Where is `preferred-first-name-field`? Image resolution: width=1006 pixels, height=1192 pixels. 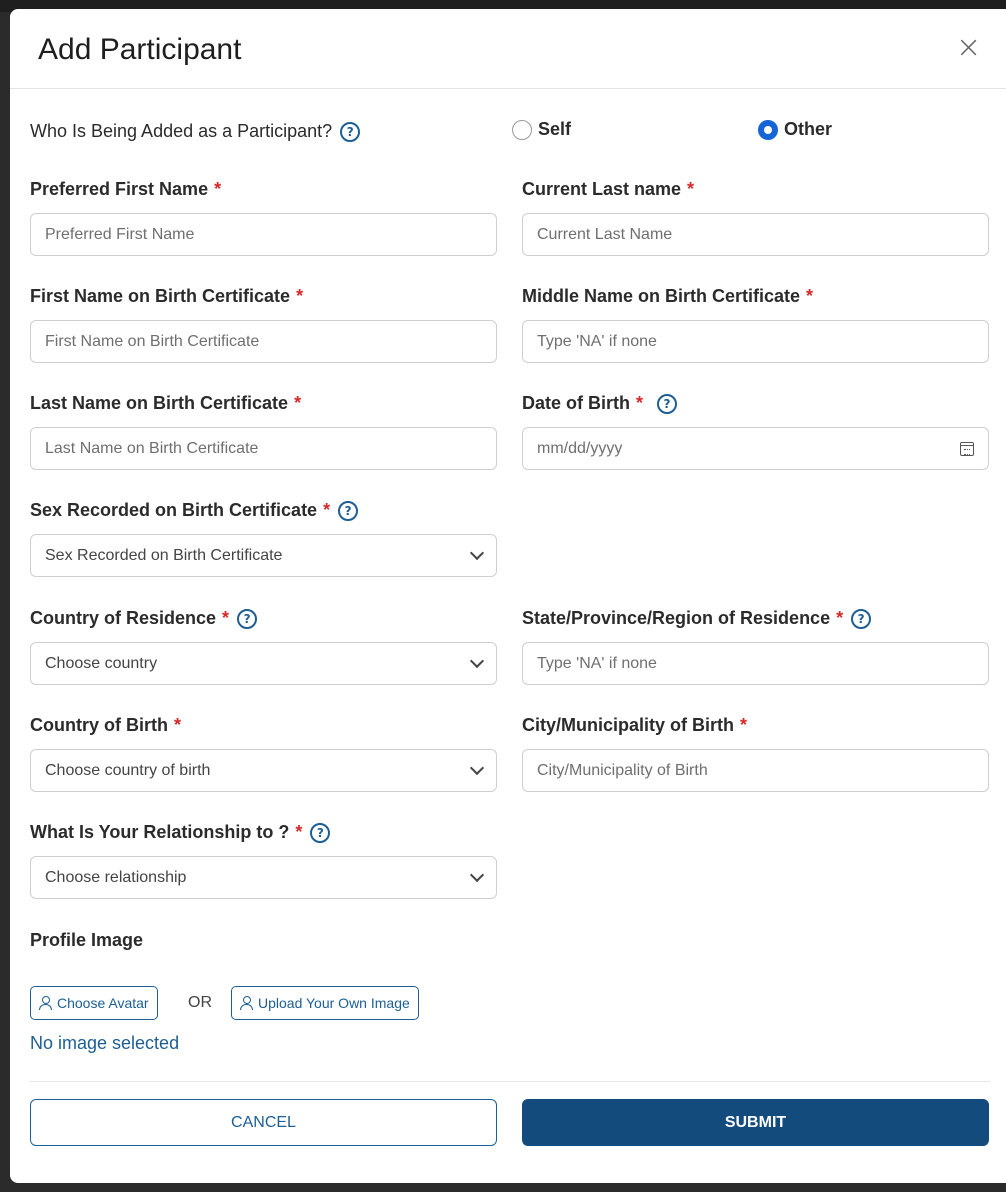 preferred-first-name-field is located at coordinates (263, 234).